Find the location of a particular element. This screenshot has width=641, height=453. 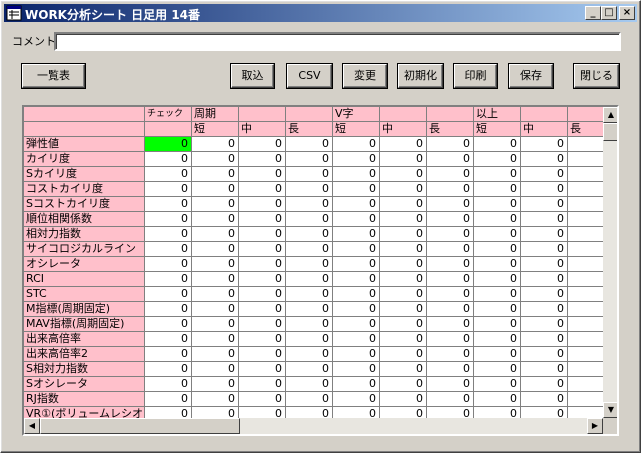

title-bar: WORK分析シート 日足用 14番 _ □ × is located at coordinates (320, 13).